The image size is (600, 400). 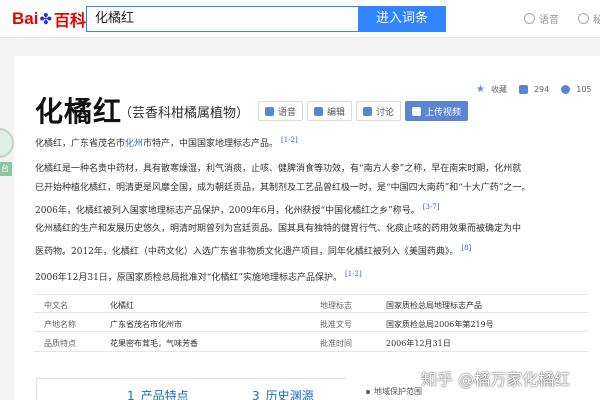 I want to click on top-bar: Bai ✤ 百科 化橘红 进入词条 语音 秘, so click(x=300, y=19).